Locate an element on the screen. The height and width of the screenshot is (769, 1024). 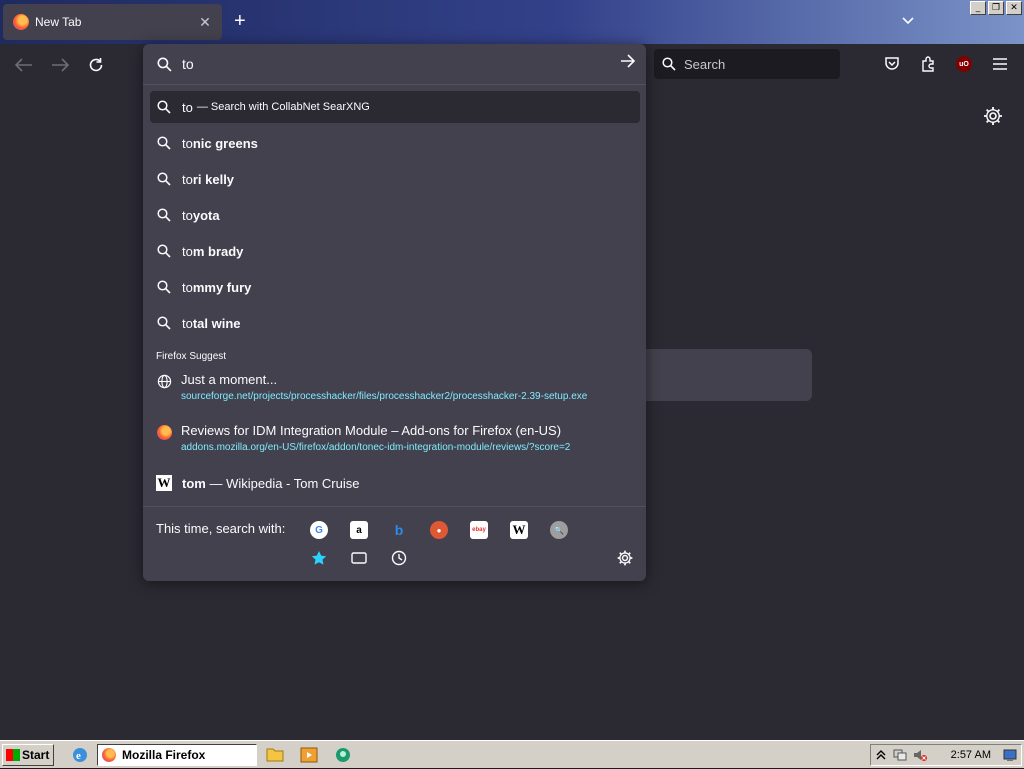
taskbar-firefox-button: Mozilla Firefox is located at coordinates (177, 755).